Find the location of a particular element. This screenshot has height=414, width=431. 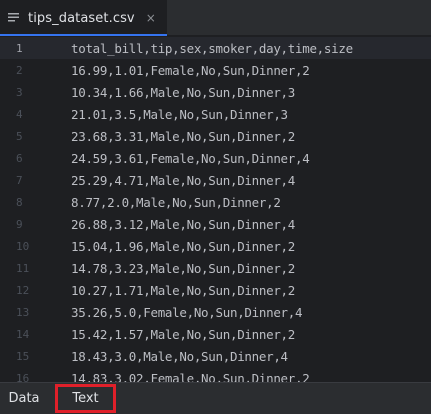

file-tab-title: tips_dataset.csv is located at coordinates (81, 18).